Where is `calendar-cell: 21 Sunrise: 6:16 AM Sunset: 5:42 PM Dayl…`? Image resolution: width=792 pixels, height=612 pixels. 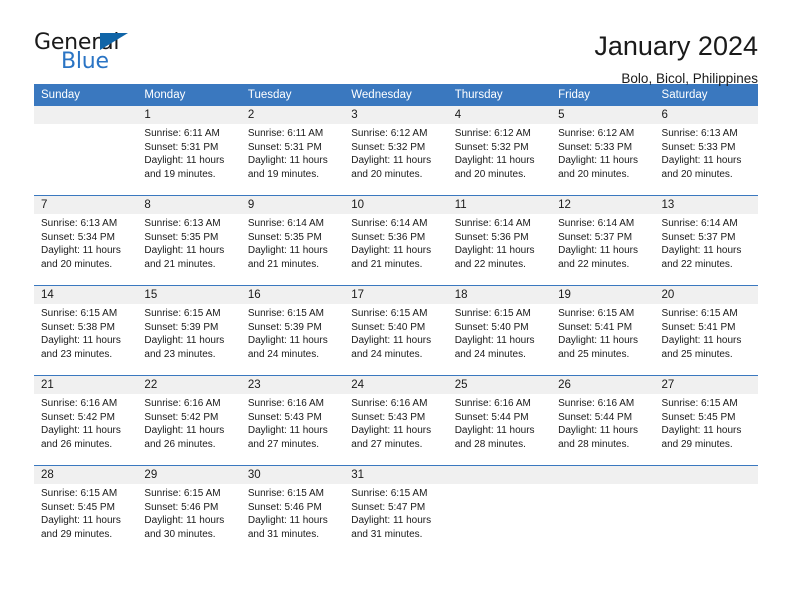
calendar-cell: 21 Sunrise: 6:16 AM Sunset: 5:42 PM Dayl… is located at coordinates (86, 420).